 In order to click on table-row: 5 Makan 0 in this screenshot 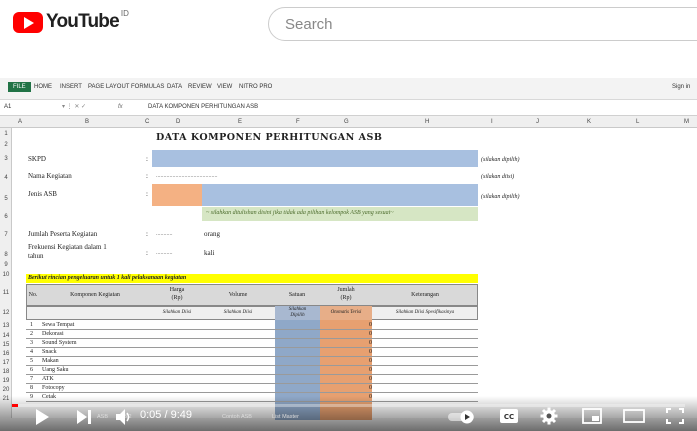, I will do `click(252, 361)`.